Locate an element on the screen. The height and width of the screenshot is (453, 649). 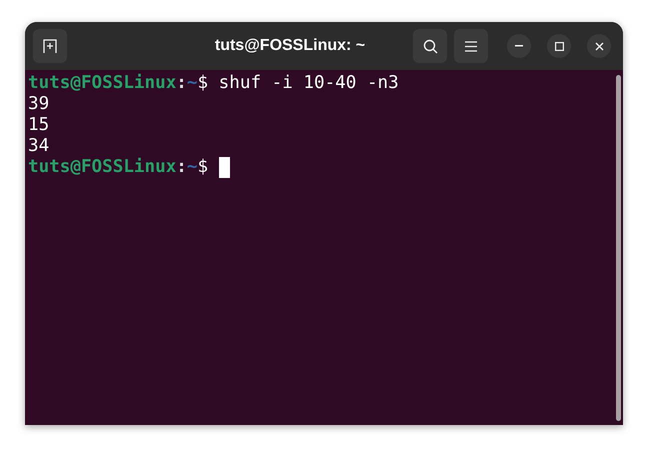
maximize-icon is located at coordinates (559, 46).